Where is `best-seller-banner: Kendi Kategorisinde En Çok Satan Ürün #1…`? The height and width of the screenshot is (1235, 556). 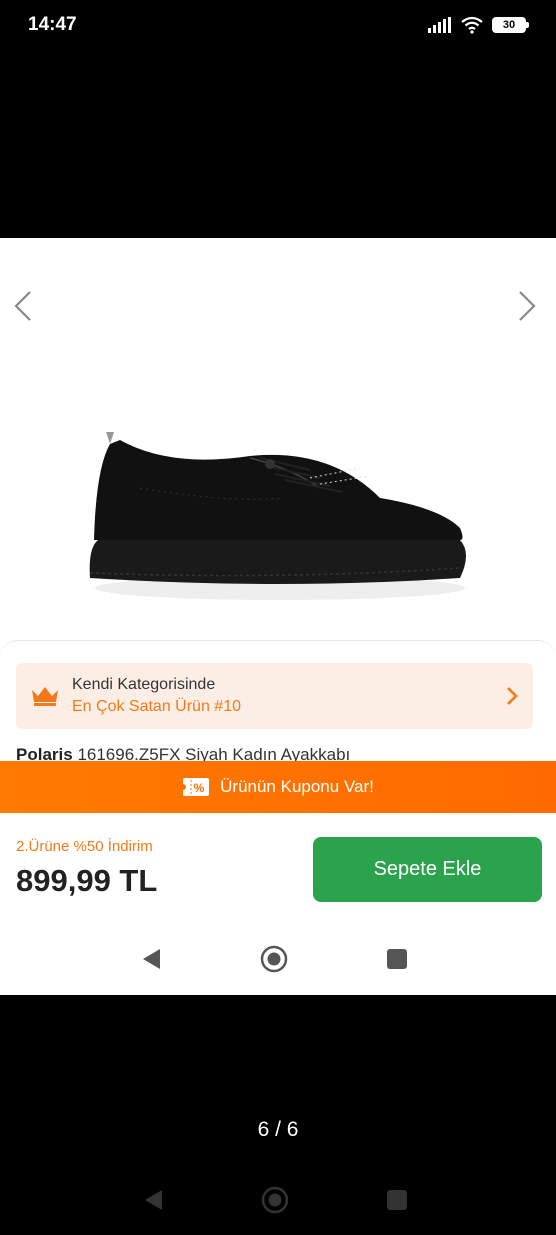 best-seller-banner: Kendi Kategorisinde En Çok Satan Ürün #1… is located at coordinates (274, 696).